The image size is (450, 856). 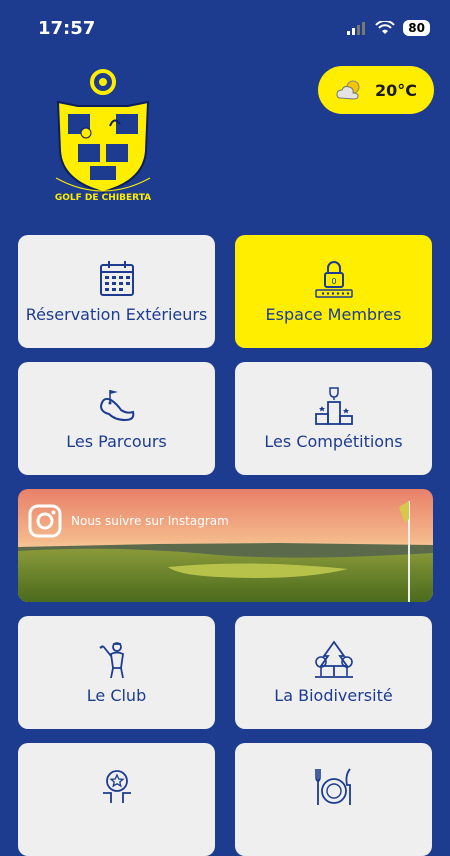 I want to click on tile-la-biodiversite: La Biodiversité, so click(x=333, y=672).